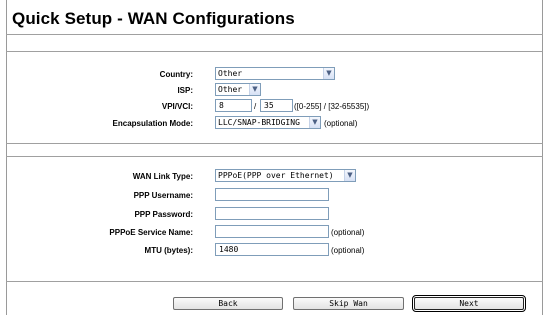 This screenshot has height=315, width=544. Describe the element at coordinates (276, 175) in the screenshot. I see `wan-link-type-value: PPPoE(PPP over Ethernet)` at that location.